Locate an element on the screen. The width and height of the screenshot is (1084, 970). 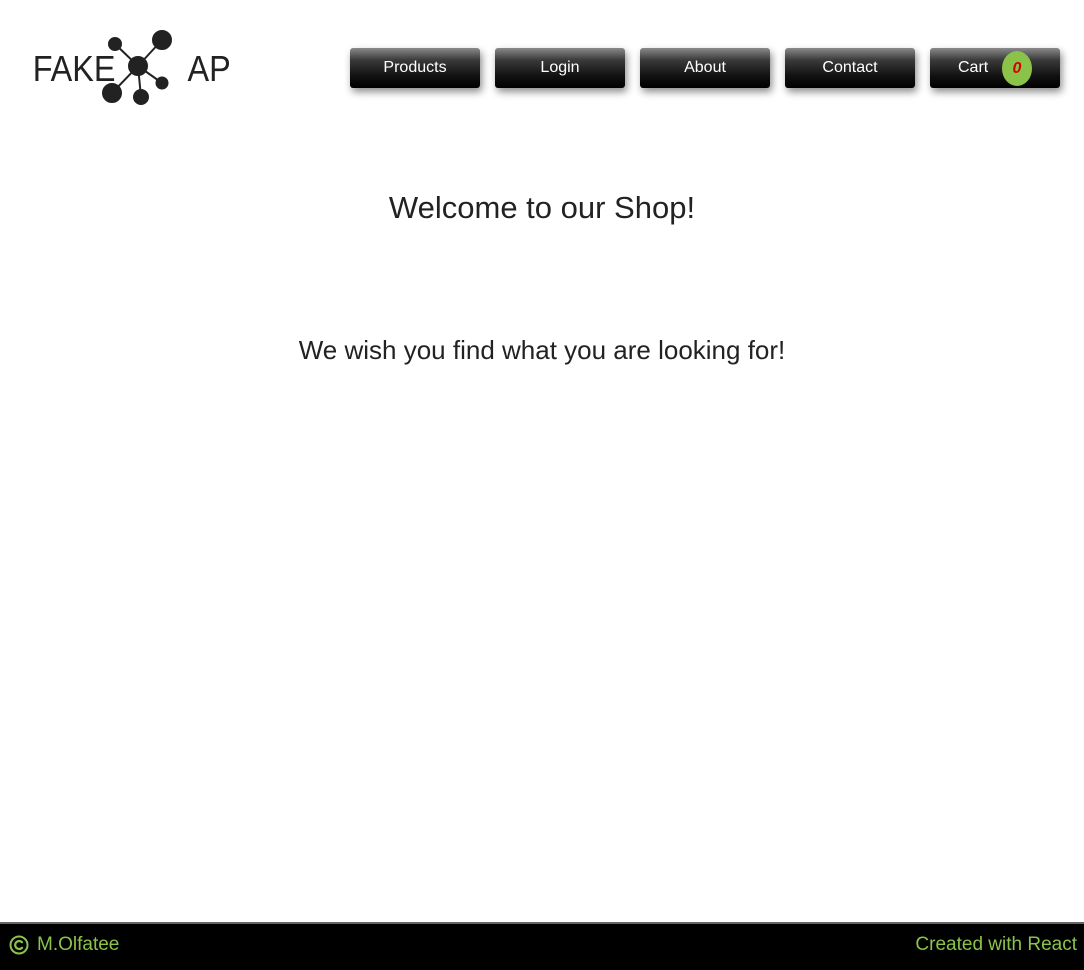
copyright-icon is located at coordinates (19, 945).